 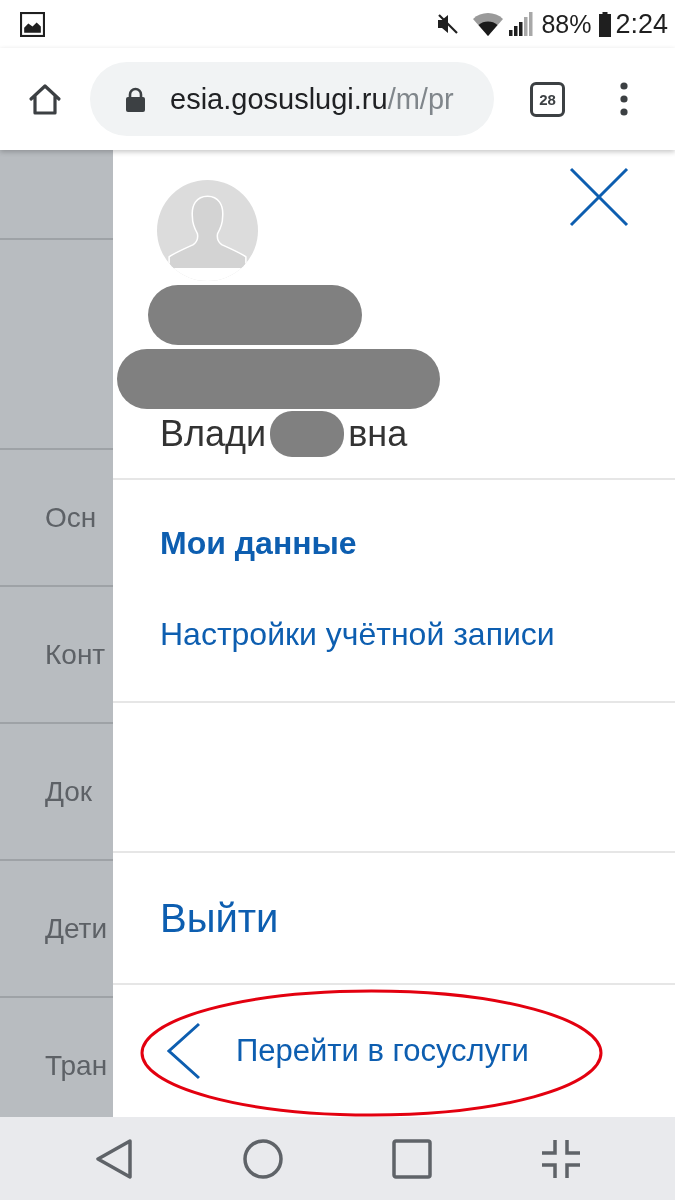 I want to click on lock-icon, so click(x=135, y=99).